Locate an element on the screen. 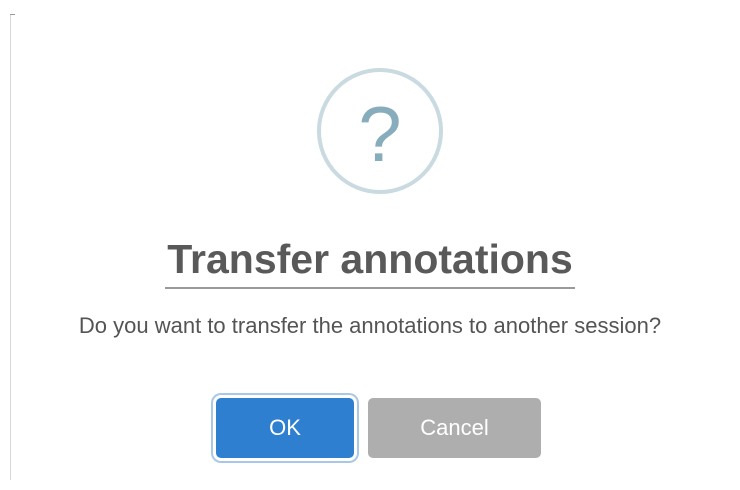  dialog-actions: OK Cancel is located at coordinates (378, 428).